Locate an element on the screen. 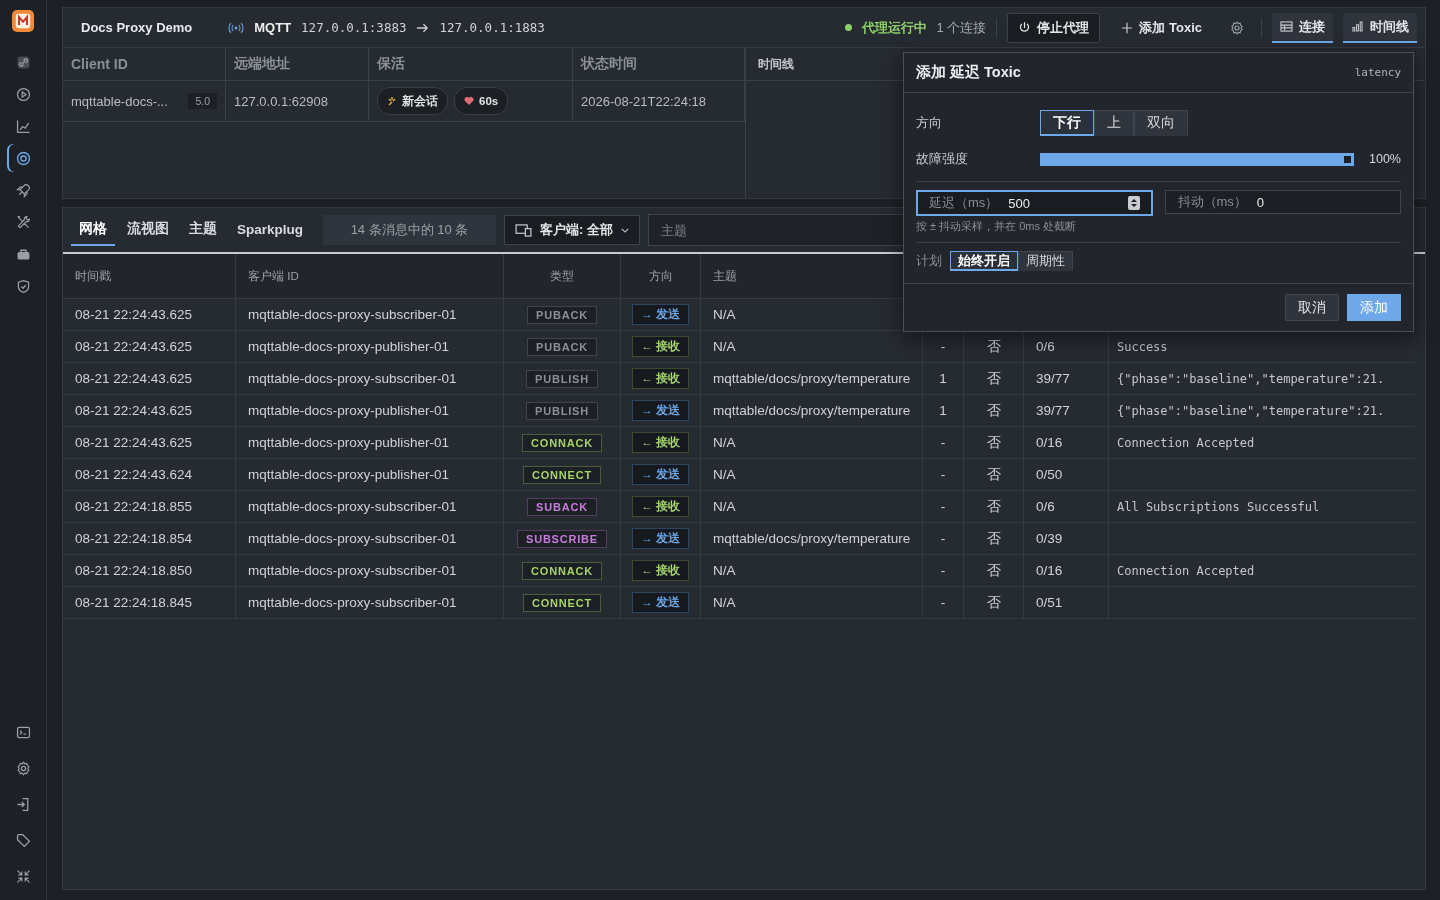  strength-slider is located at coordinates (1197, 159).